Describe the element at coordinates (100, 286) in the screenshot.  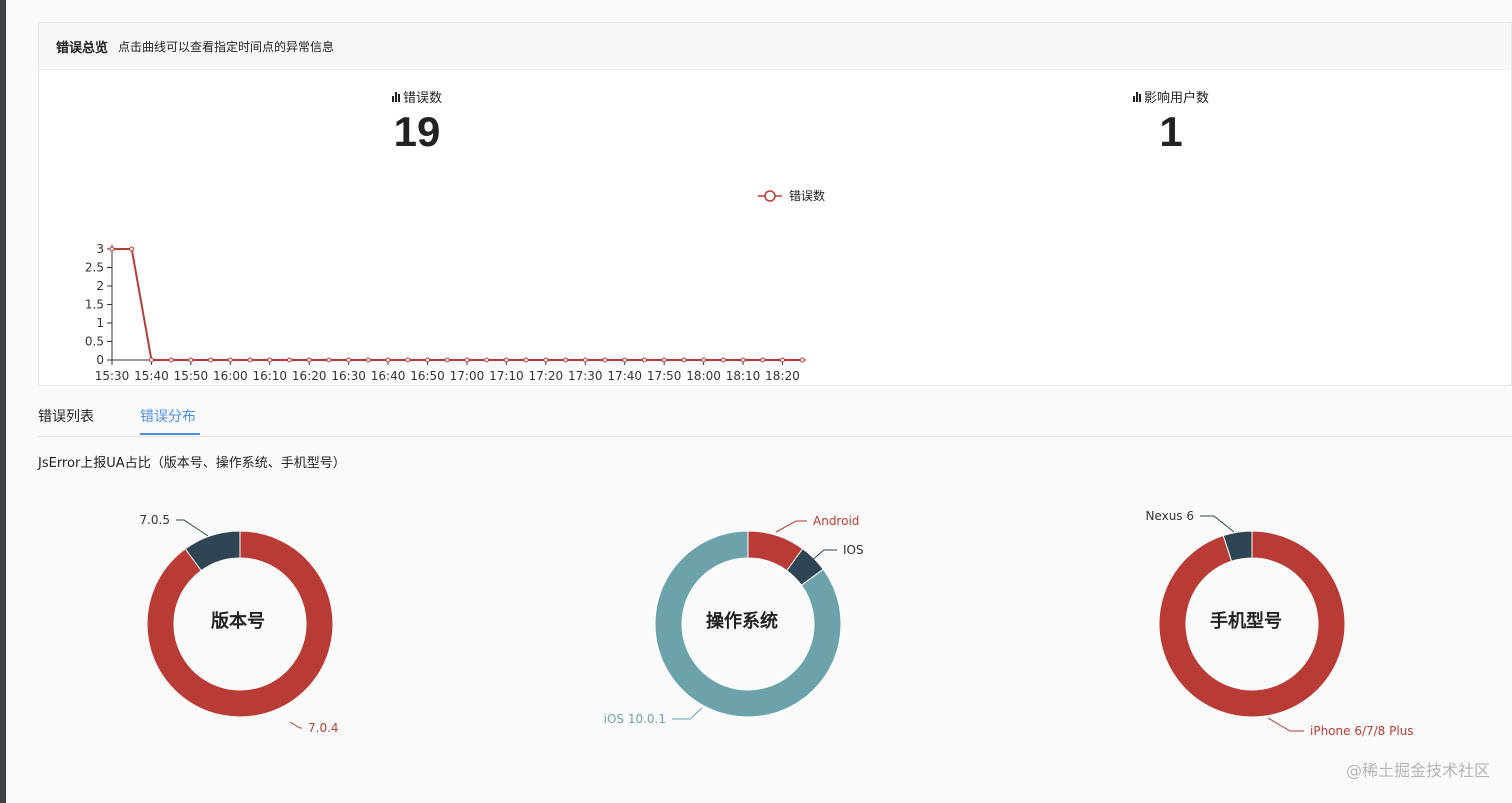
I see `y-tick-label: 2` at that location.